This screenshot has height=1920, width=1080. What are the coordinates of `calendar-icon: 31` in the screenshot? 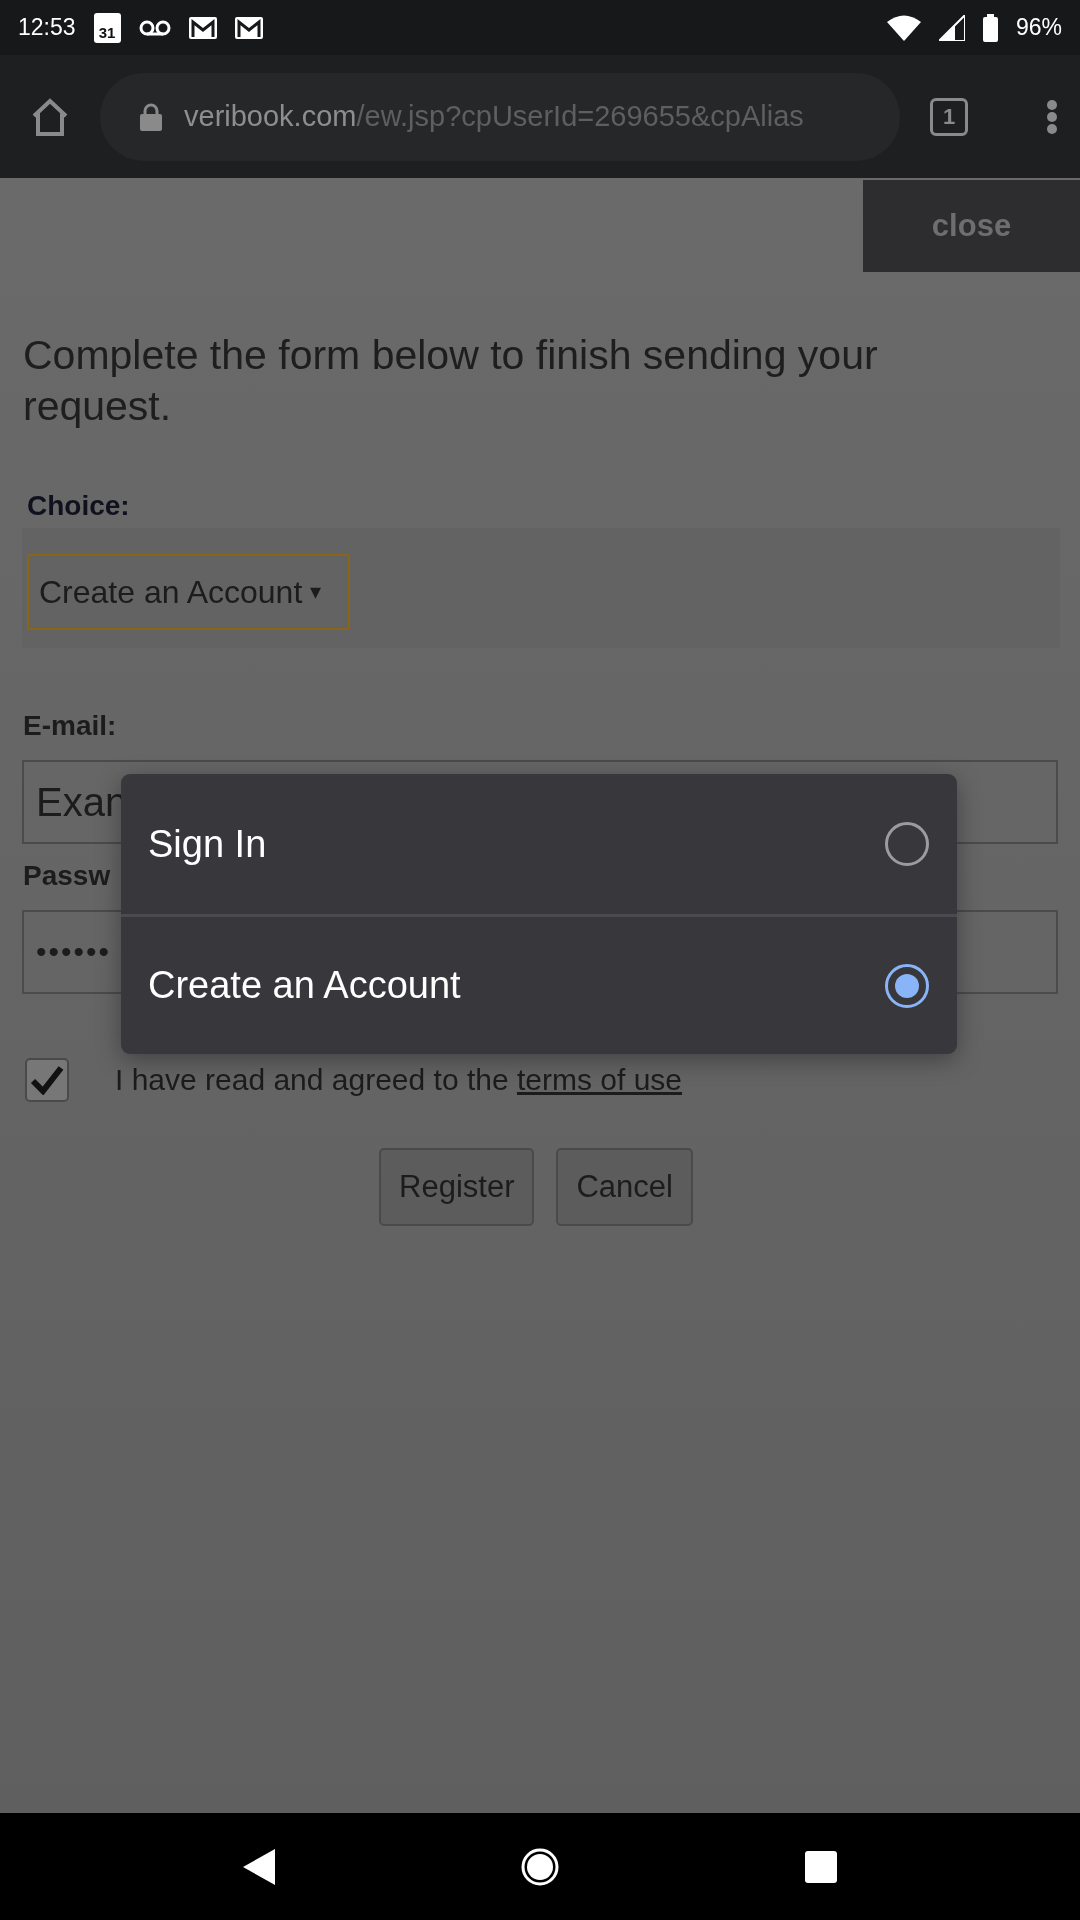 It's located at (107, 27).